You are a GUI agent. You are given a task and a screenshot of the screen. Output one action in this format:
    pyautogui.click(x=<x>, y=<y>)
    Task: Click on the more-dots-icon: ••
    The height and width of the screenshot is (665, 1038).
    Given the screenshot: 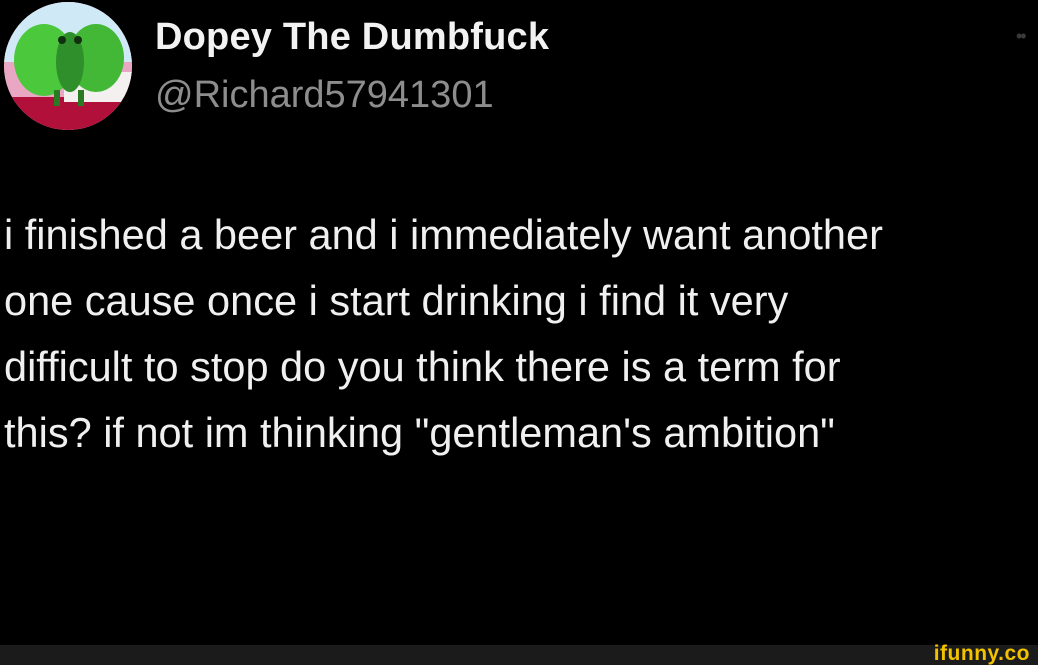 What is the action you would take?
    pyautogui.click(x=1021, y=36)
    